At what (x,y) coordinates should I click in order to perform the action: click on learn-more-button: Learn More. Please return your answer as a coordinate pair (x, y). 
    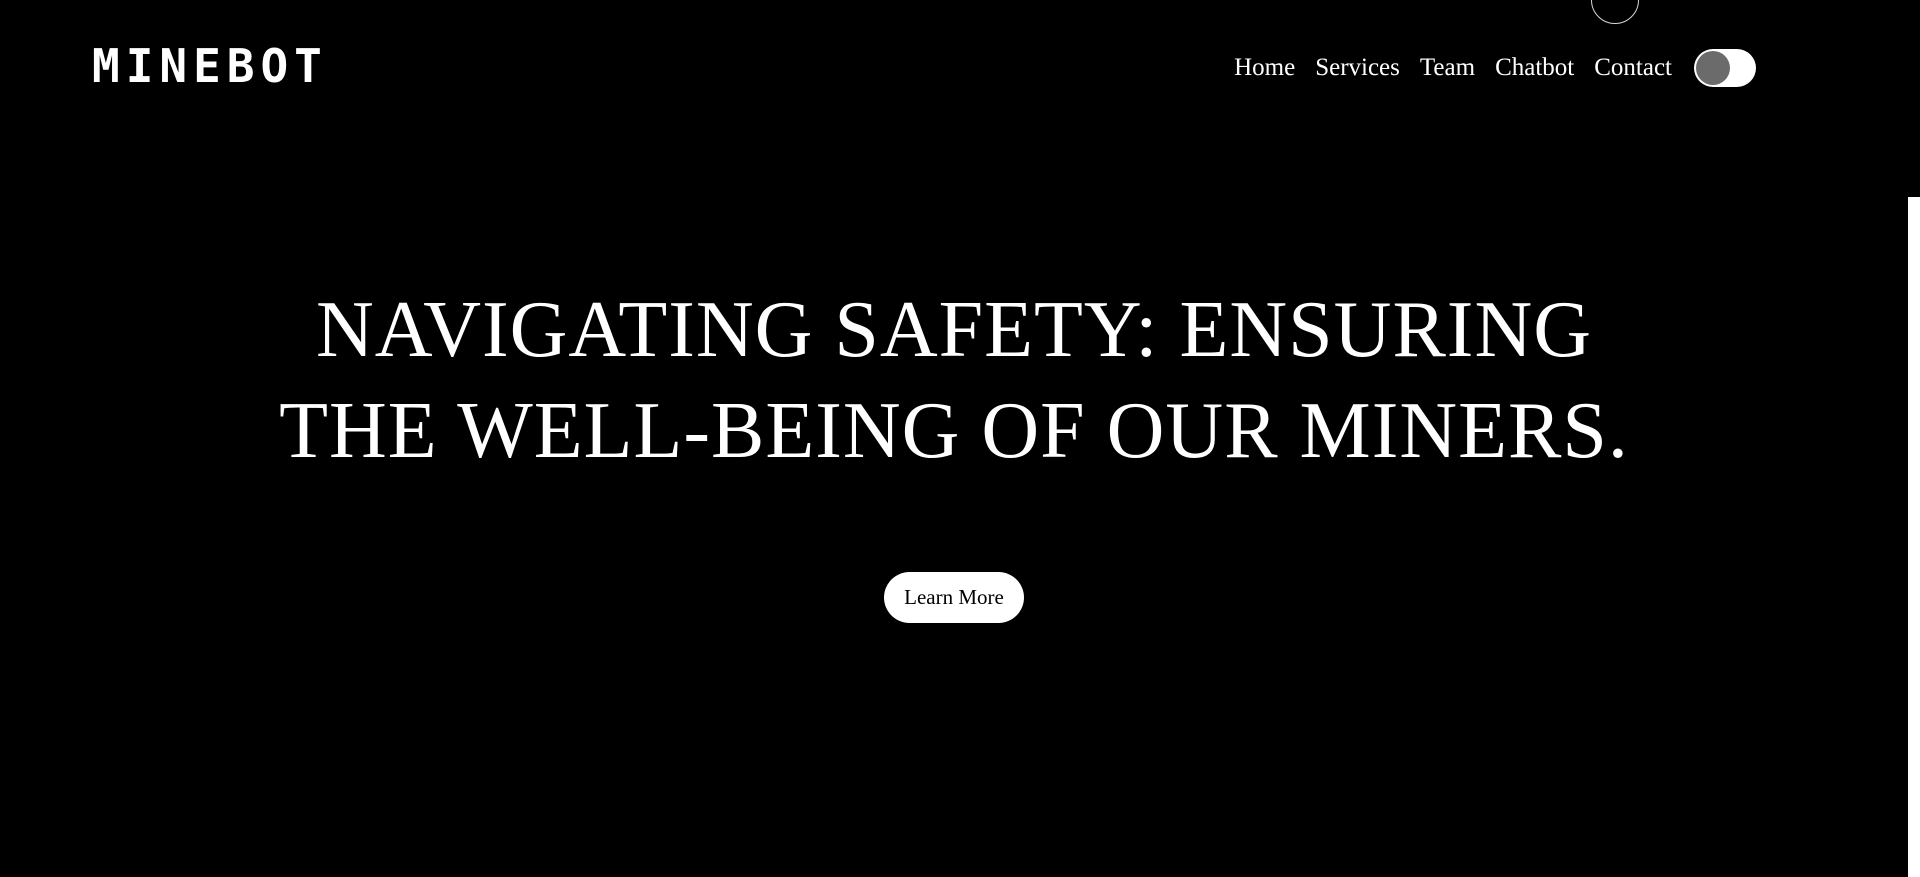
    Looking at the image, I should click on (954, 597).